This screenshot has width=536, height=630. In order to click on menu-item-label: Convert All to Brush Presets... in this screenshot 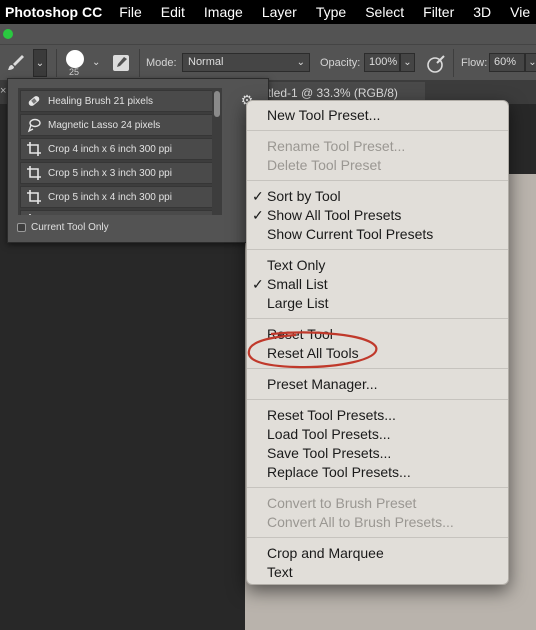, I will do `click(360, 522)`.